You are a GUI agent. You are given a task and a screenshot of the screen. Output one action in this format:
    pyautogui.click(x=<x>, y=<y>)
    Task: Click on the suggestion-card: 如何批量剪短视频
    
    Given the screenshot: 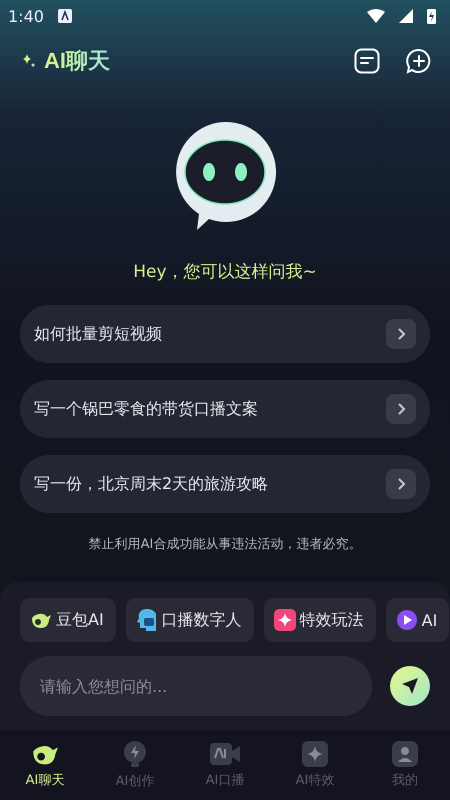 What is the action you would take?
    pyautogui.click(x=225, y=334)
    